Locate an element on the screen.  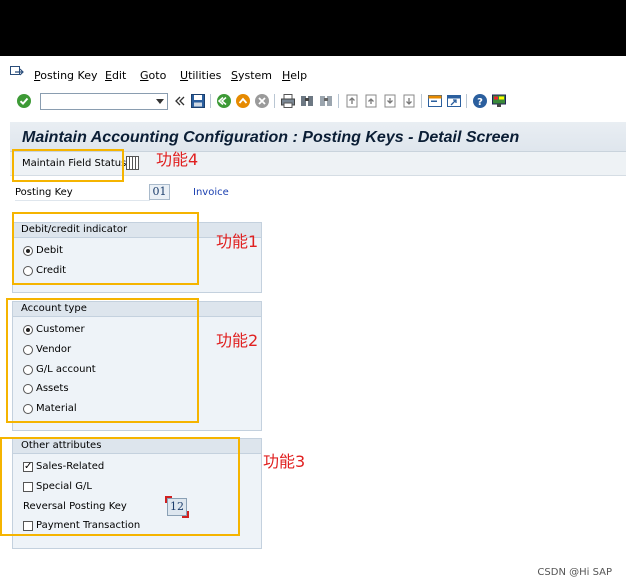
cancel-icon is located at coordinates (262, 101).